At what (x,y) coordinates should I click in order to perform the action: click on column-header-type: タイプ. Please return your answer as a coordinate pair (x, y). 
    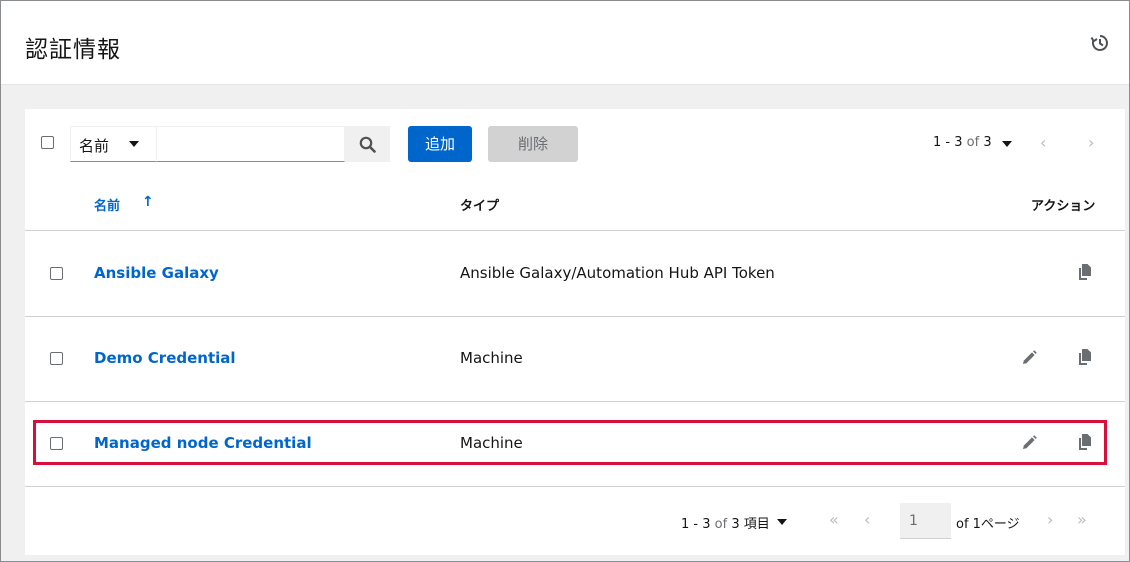
    Looking at the image, I should click on (480, 206).